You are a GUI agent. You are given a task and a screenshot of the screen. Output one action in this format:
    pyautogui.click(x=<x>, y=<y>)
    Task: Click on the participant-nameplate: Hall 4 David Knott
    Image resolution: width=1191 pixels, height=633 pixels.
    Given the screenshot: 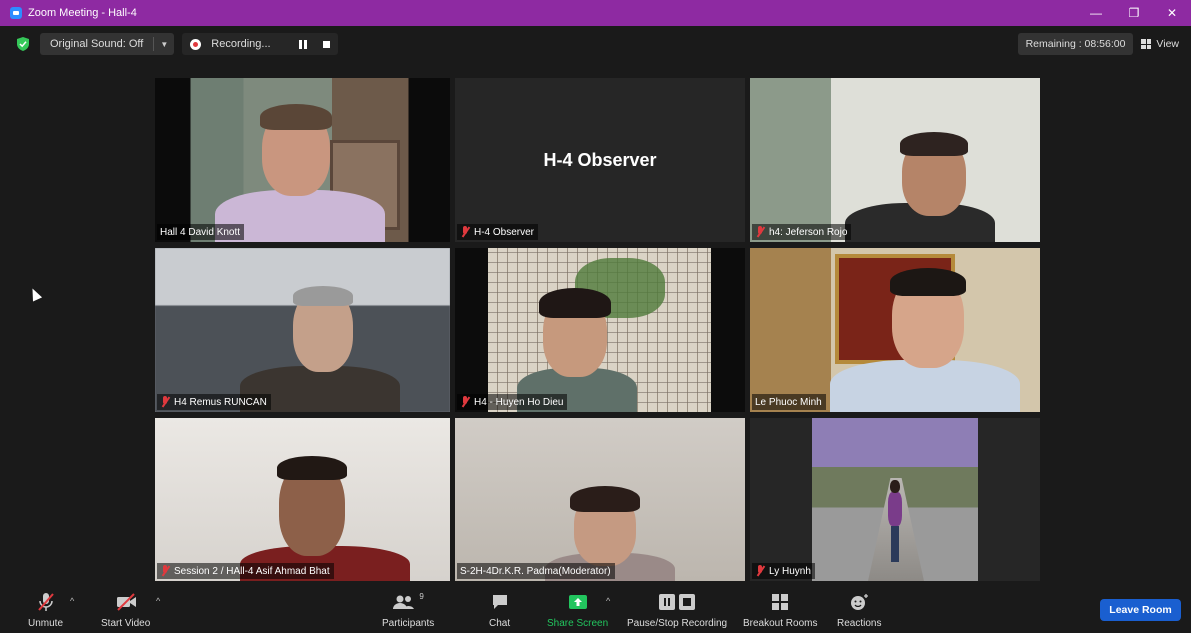 What is the action you would take?
    pyautogui.click(x=201, y=232)
    